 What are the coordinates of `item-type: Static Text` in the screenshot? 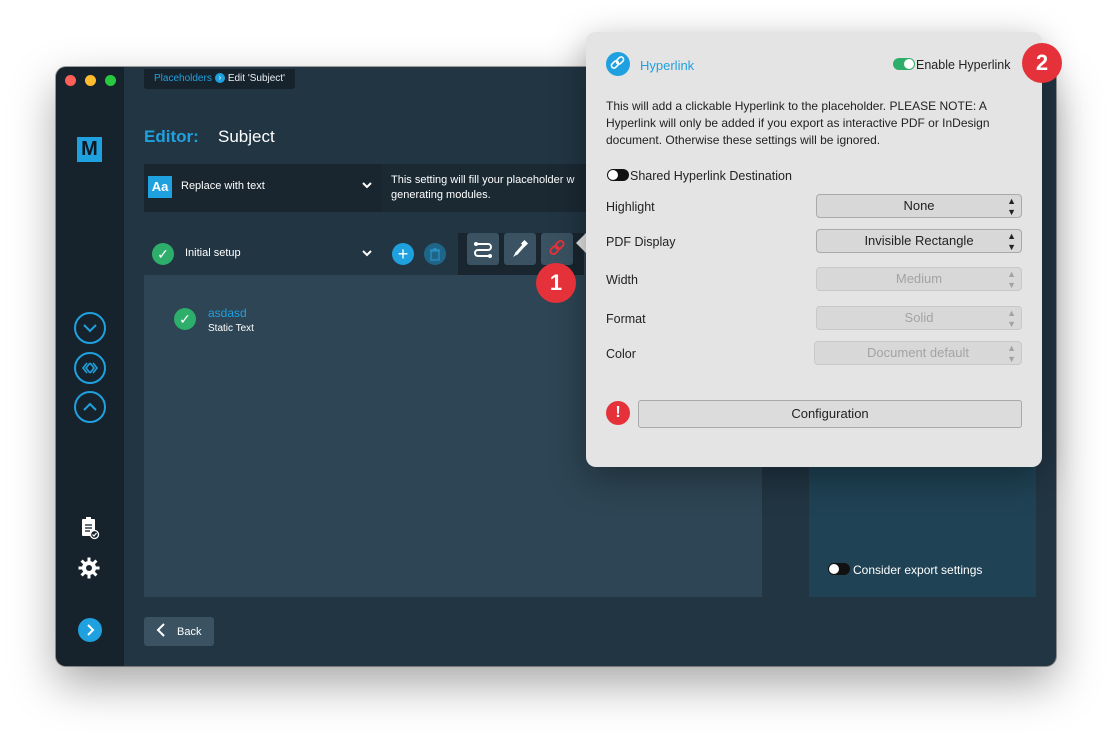 It's located at (231, 328).